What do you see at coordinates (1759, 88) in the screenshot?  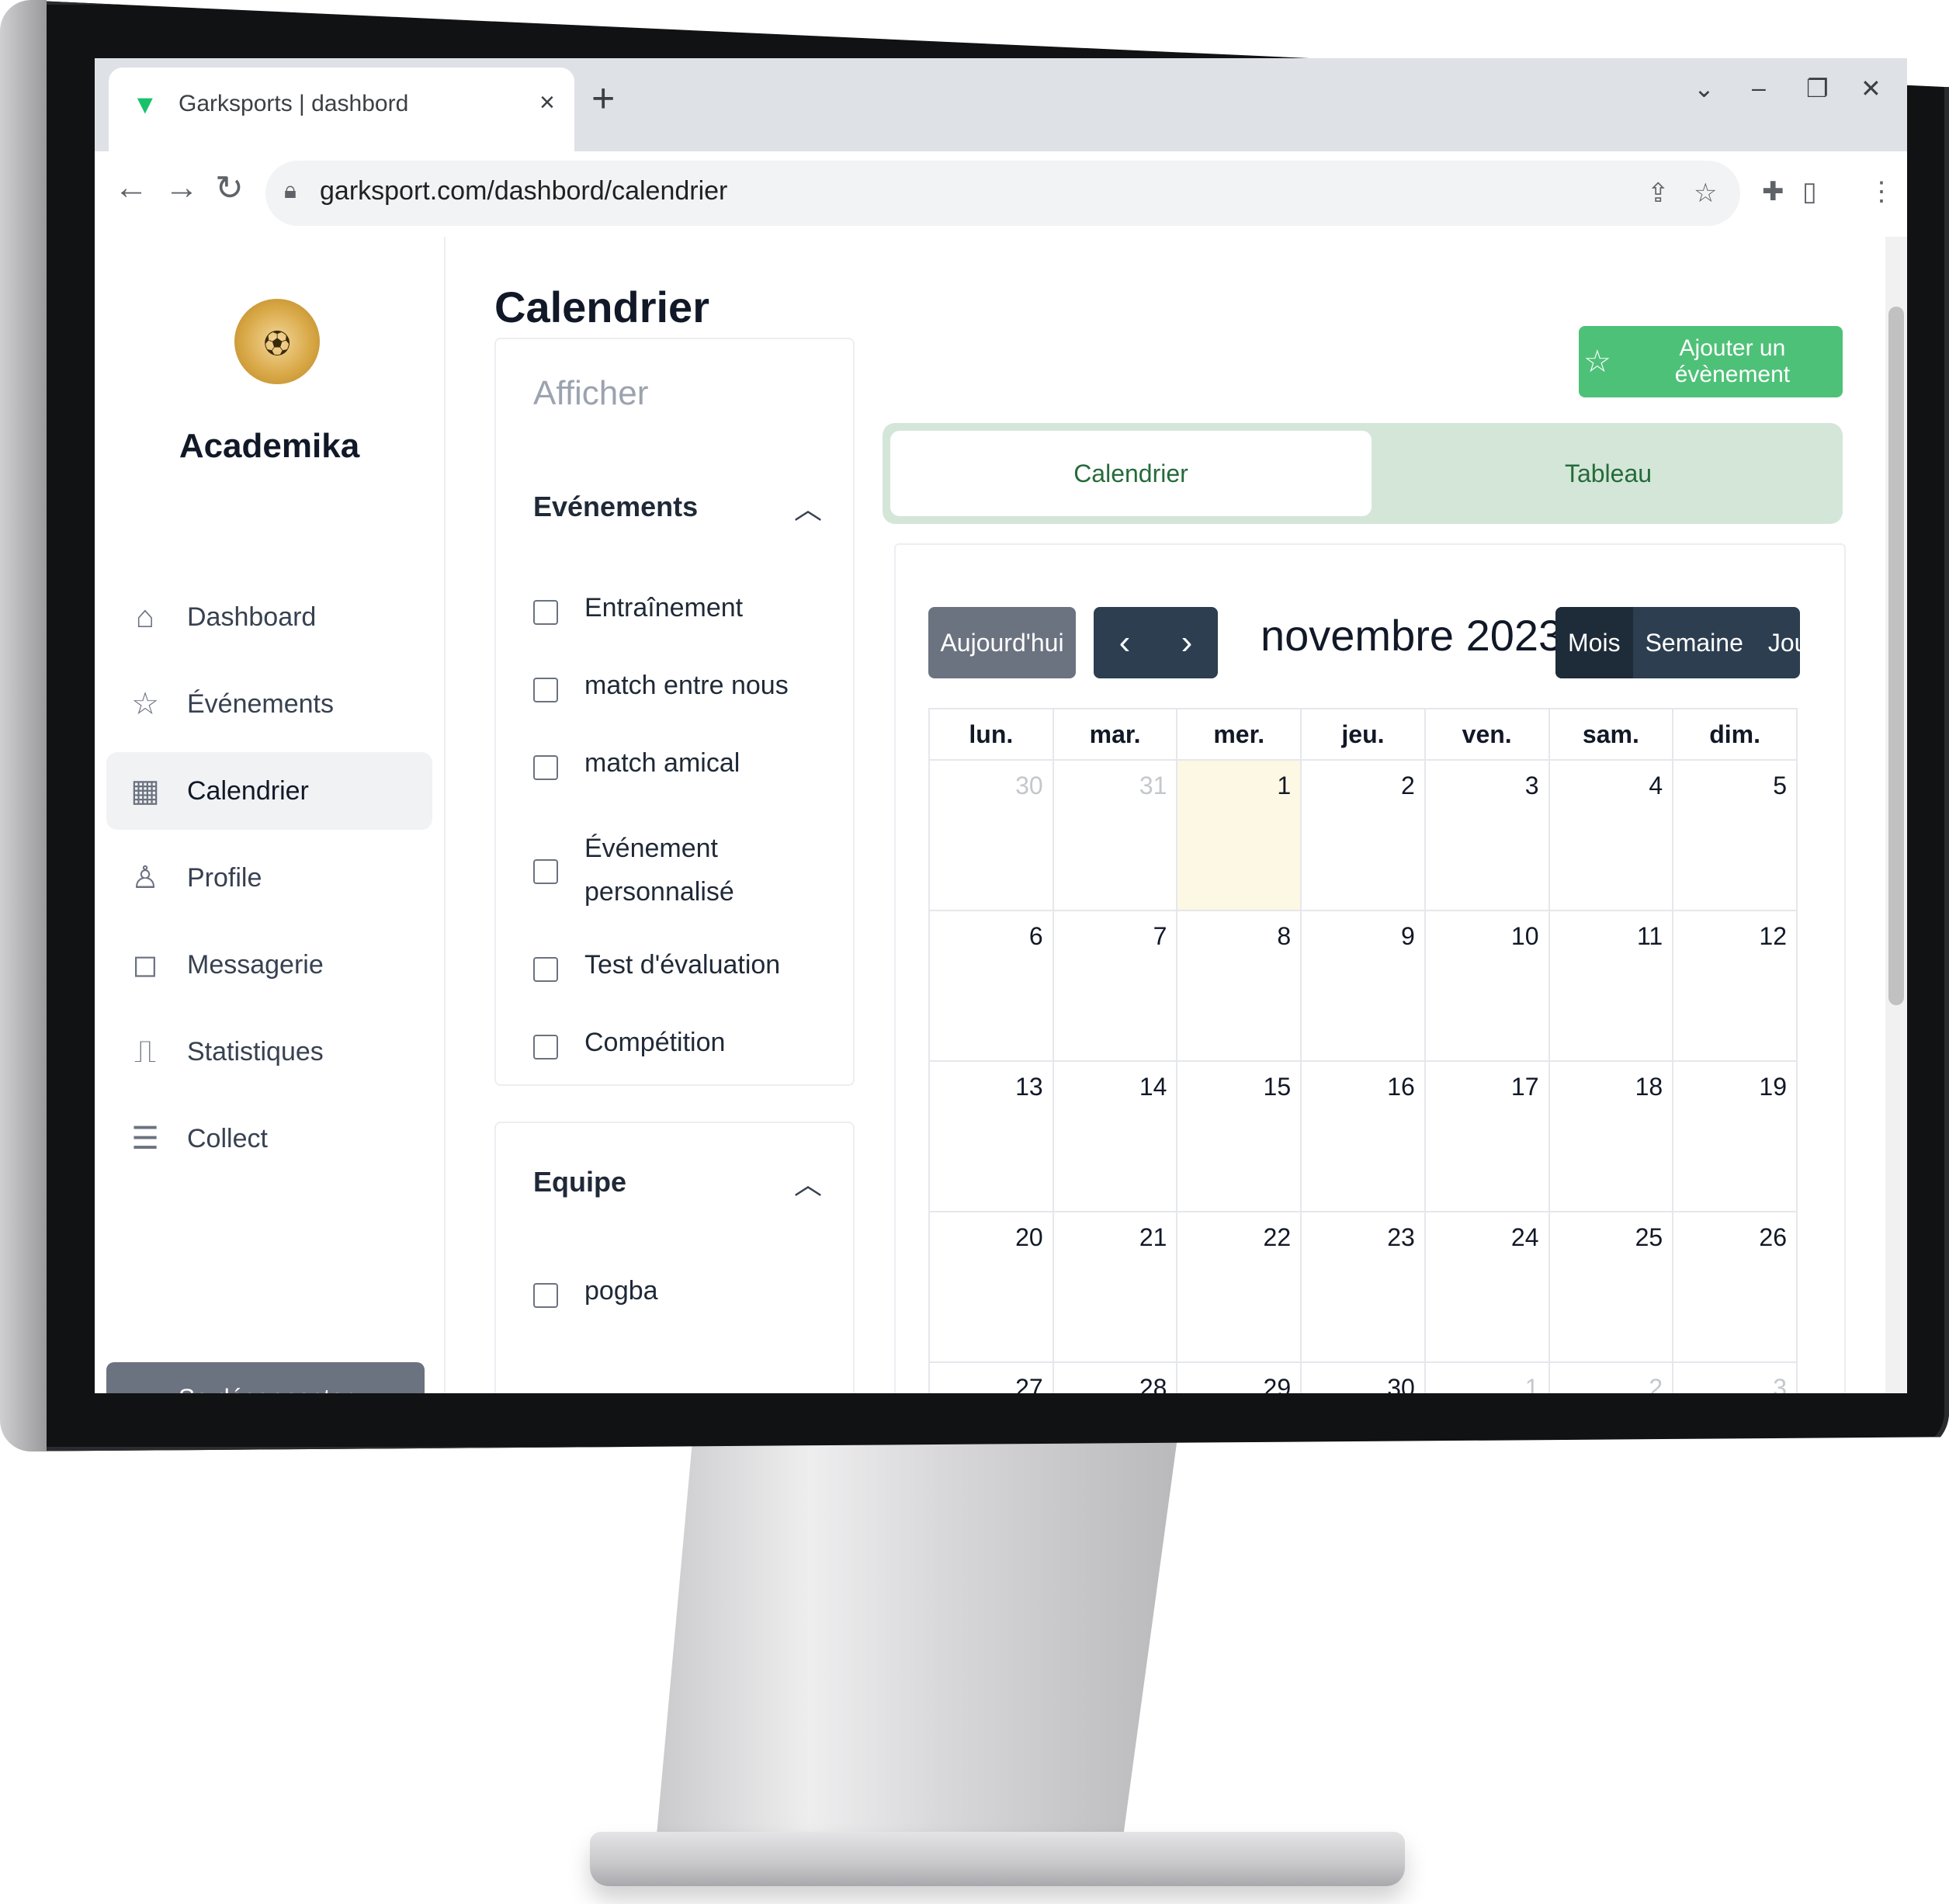 I see `minimize-icon: –` at bounding box center [1759, 88].